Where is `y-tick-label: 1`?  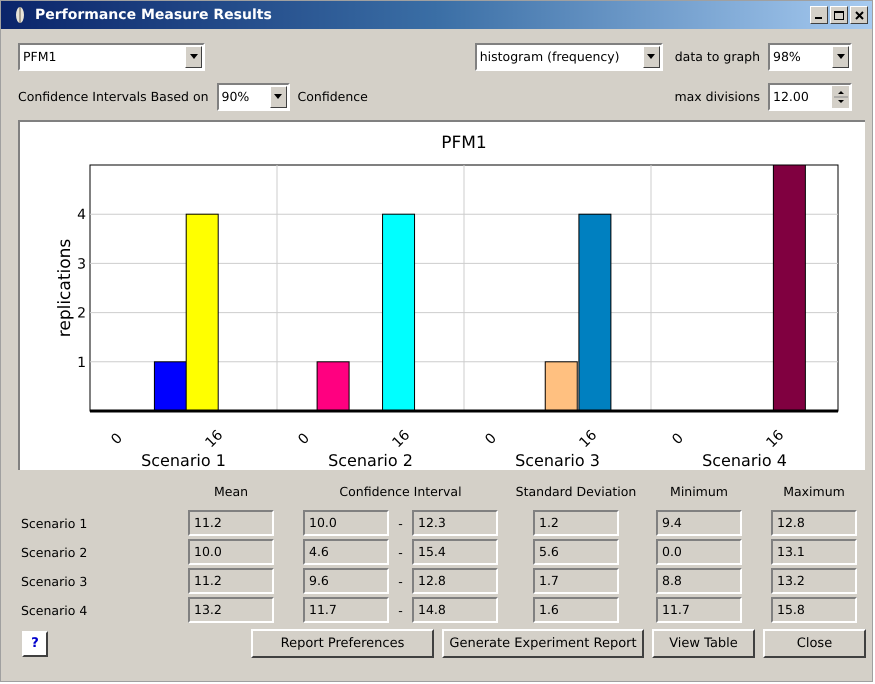 y-tick-label: 1 is located at coordinates (81, 362).